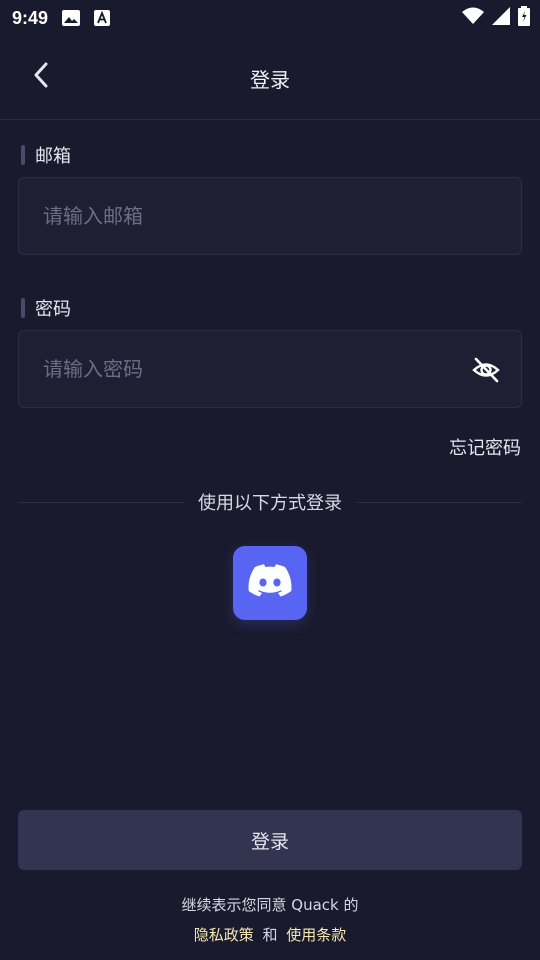 This screenshot has width=540, height=960. I want to click on discord-icon, so click(270, 583).